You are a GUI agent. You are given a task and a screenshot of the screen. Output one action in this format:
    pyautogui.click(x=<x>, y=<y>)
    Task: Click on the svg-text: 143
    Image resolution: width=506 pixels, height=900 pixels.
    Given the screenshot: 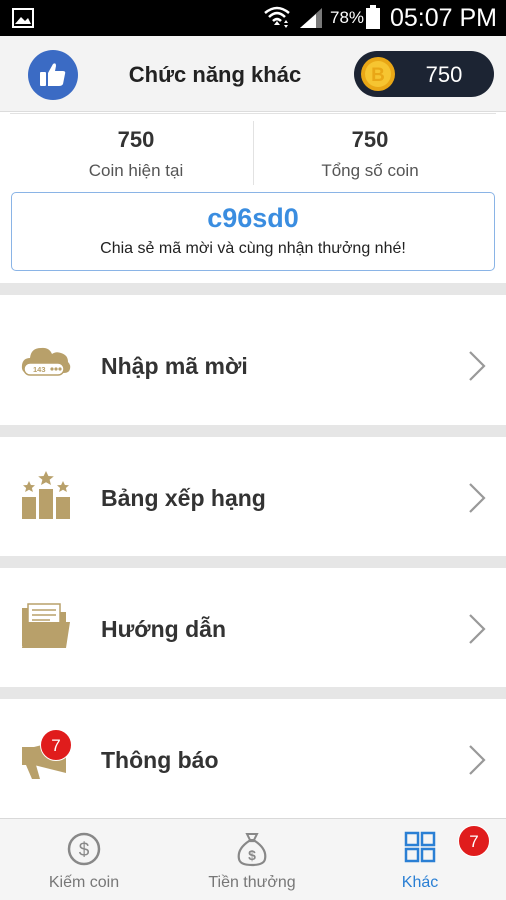 What is the action you would take?
    pyautogui.click(x=39, y=369)
    